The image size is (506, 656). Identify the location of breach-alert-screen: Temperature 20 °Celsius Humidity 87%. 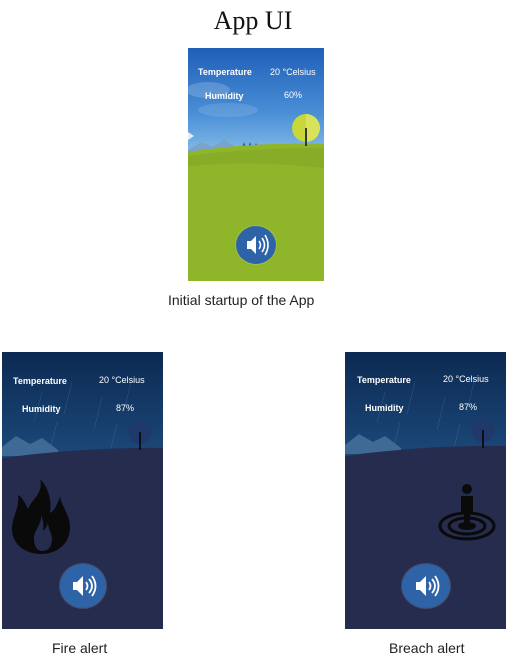
(425, 490).